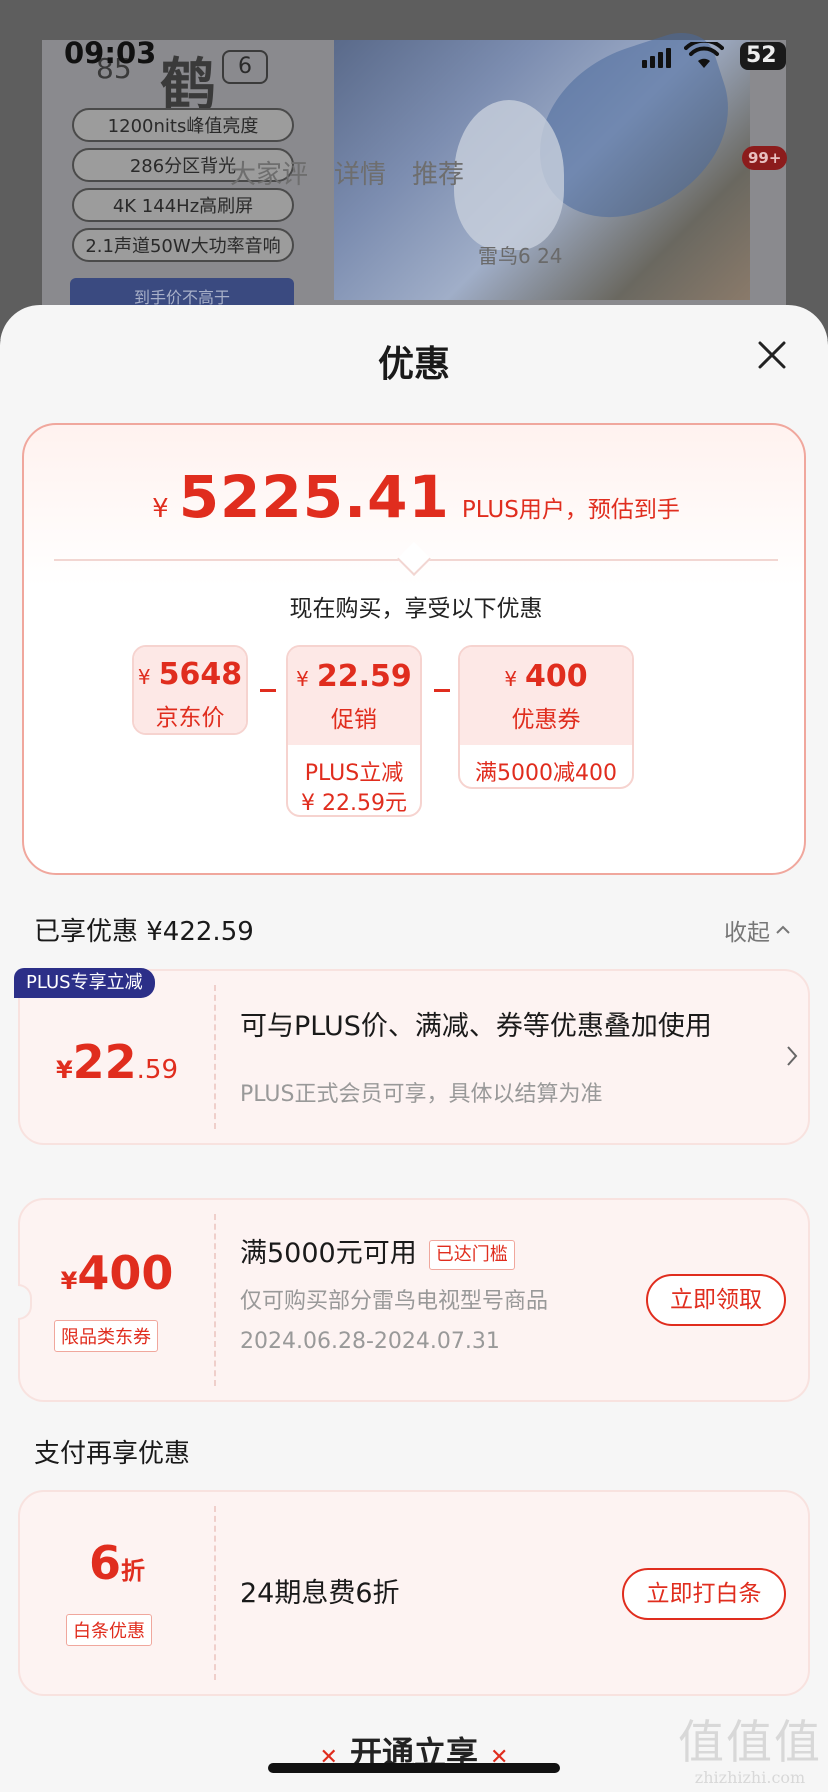 Image resolution: width=828 pixels, height=1792 pixels. I want to click on feature-pill: 2.1声道50W大功率音响, so click(183, 245).